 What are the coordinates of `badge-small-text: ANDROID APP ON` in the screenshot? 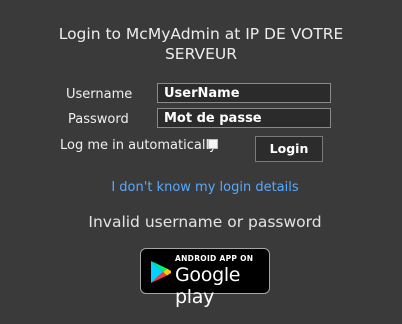 It's located at (214, 258).